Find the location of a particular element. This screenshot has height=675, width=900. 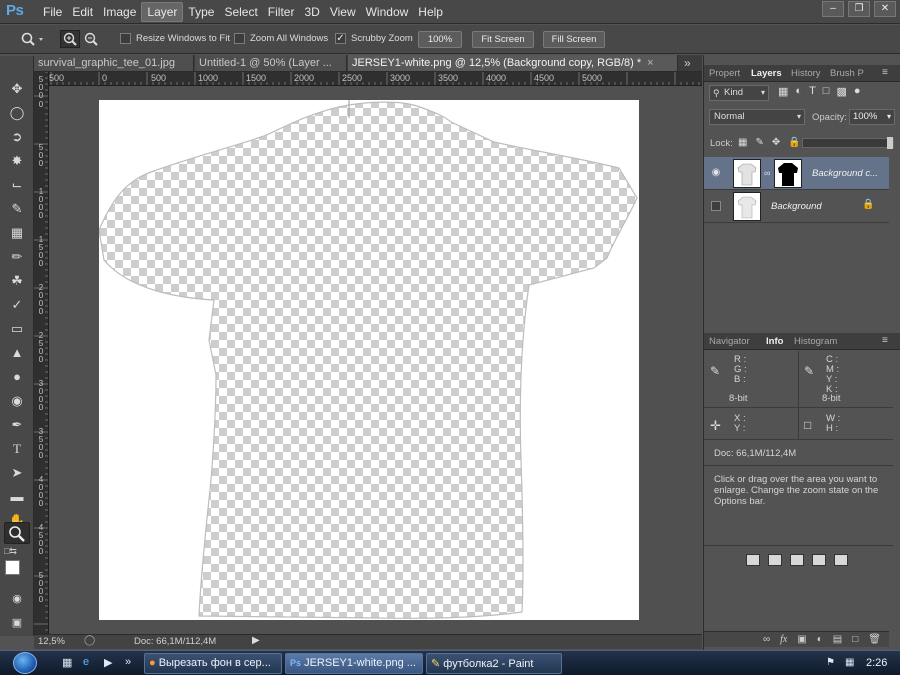

visibility-toggle is located at coordinates (716, 206).